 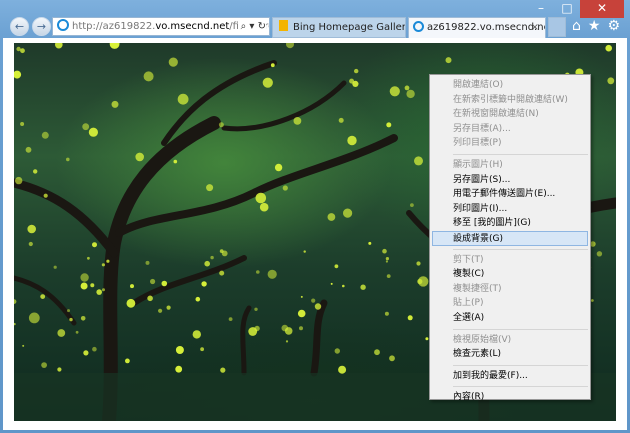 I want to click on menu-item: 檢視原始檔(V), so click(x=510, y=340).